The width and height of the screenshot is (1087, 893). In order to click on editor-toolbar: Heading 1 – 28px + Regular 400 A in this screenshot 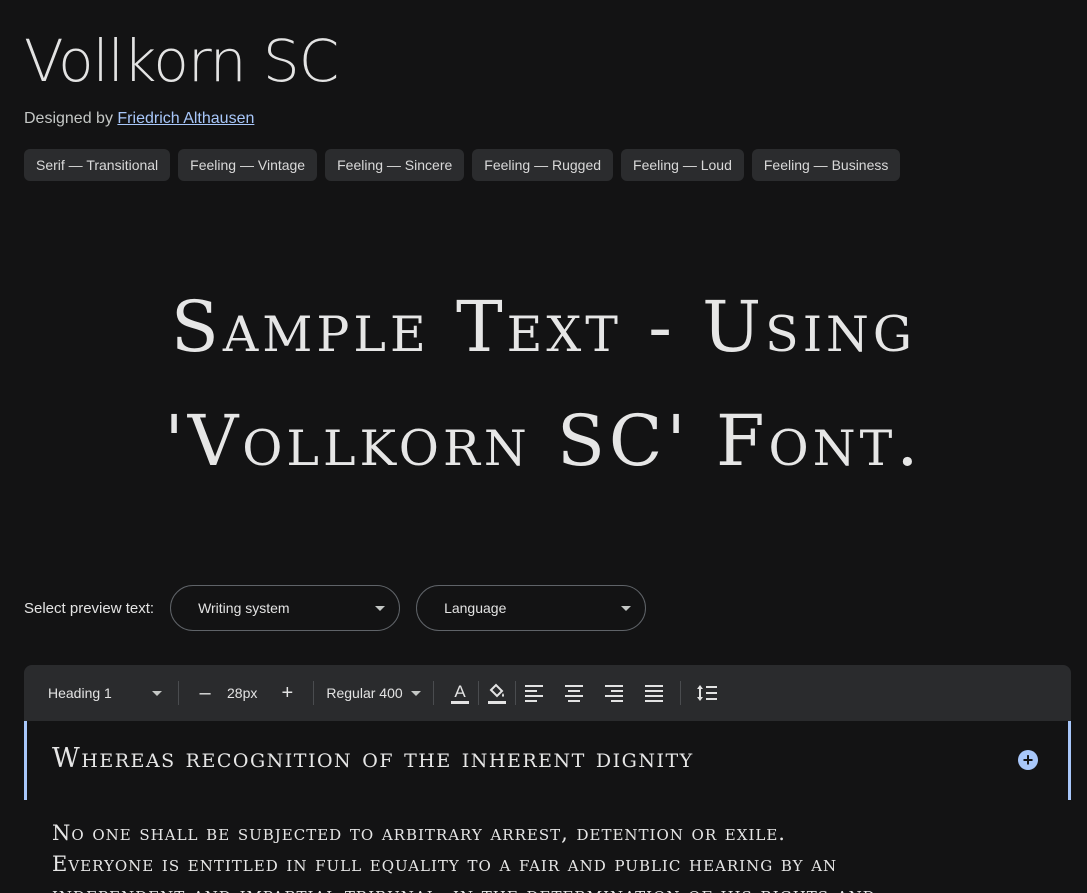, I will do `click(547, 693)`.